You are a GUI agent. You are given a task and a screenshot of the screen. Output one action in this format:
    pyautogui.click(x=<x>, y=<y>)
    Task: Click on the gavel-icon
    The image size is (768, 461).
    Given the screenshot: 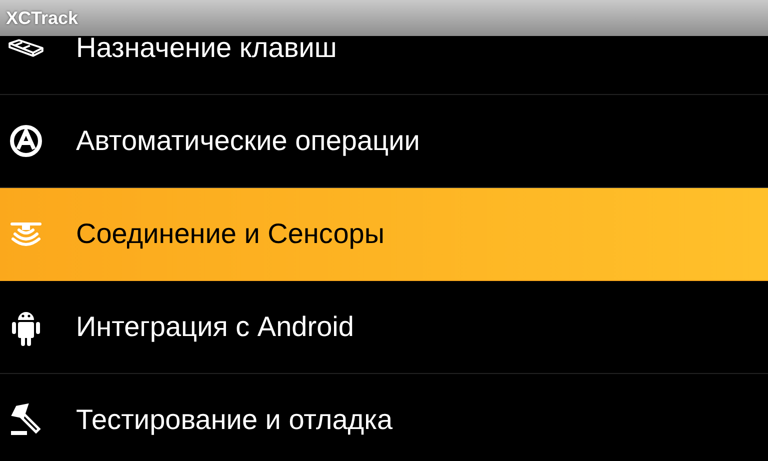 What is the action you would take?
    pyautogui.click(x=26, y=420)
    